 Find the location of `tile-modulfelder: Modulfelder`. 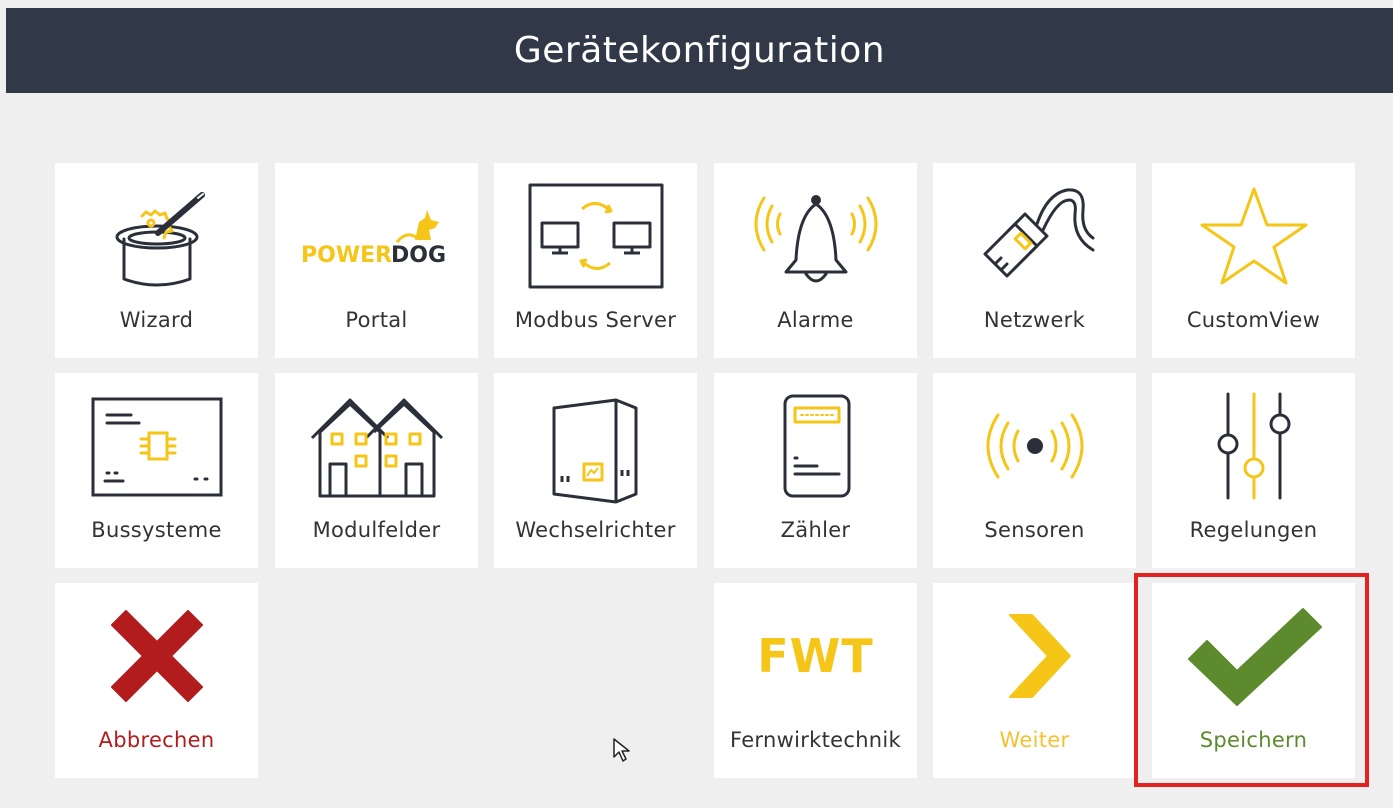

tile-modulfelder: Modulfelder is located at coordinates (376, 470).